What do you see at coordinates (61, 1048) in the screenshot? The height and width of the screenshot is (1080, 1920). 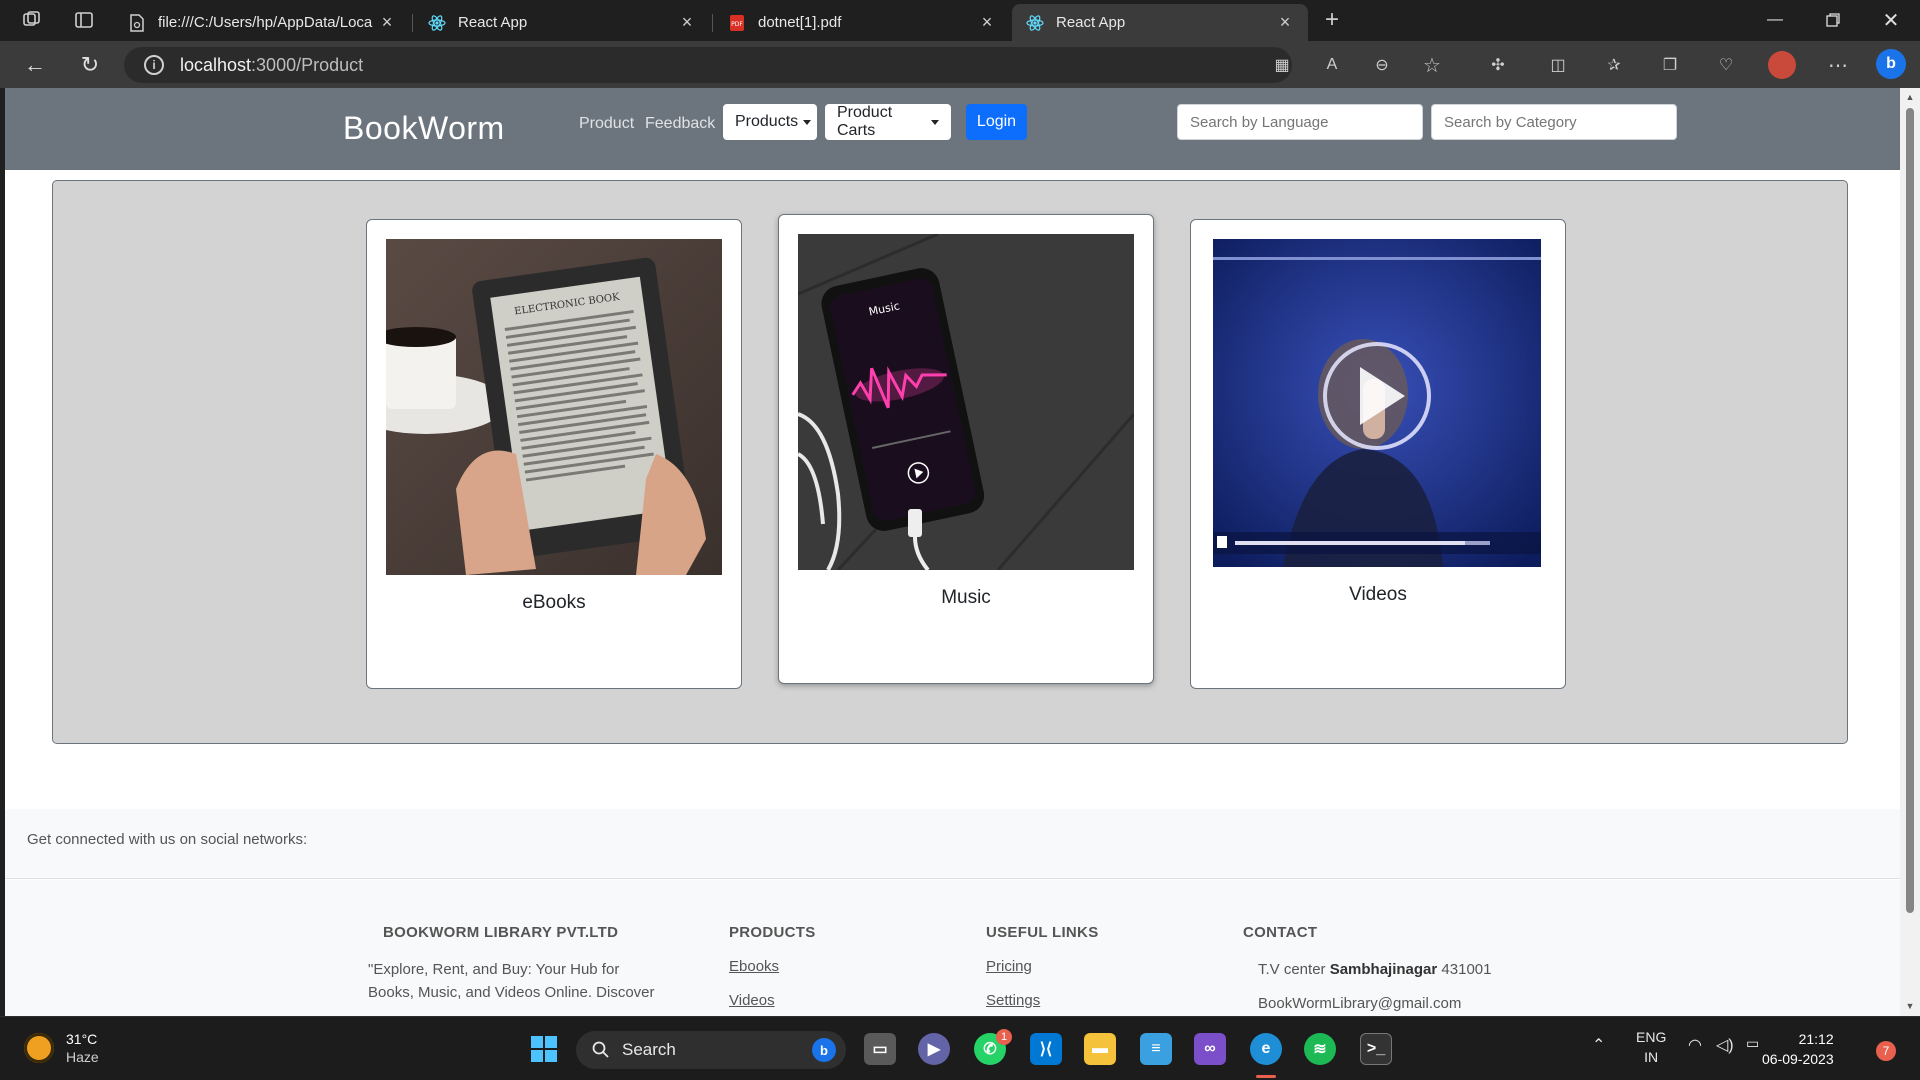 I see `weather-widget: 31°C Haze` at bounding box center [61, 1048].